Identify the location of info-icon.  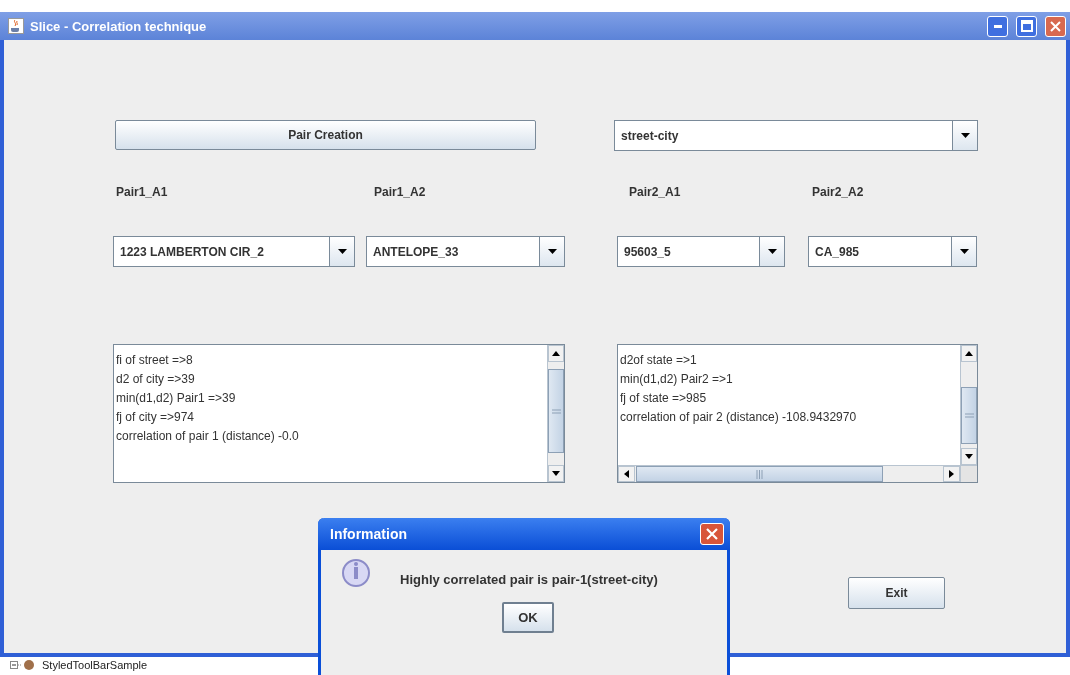
(356, 573).